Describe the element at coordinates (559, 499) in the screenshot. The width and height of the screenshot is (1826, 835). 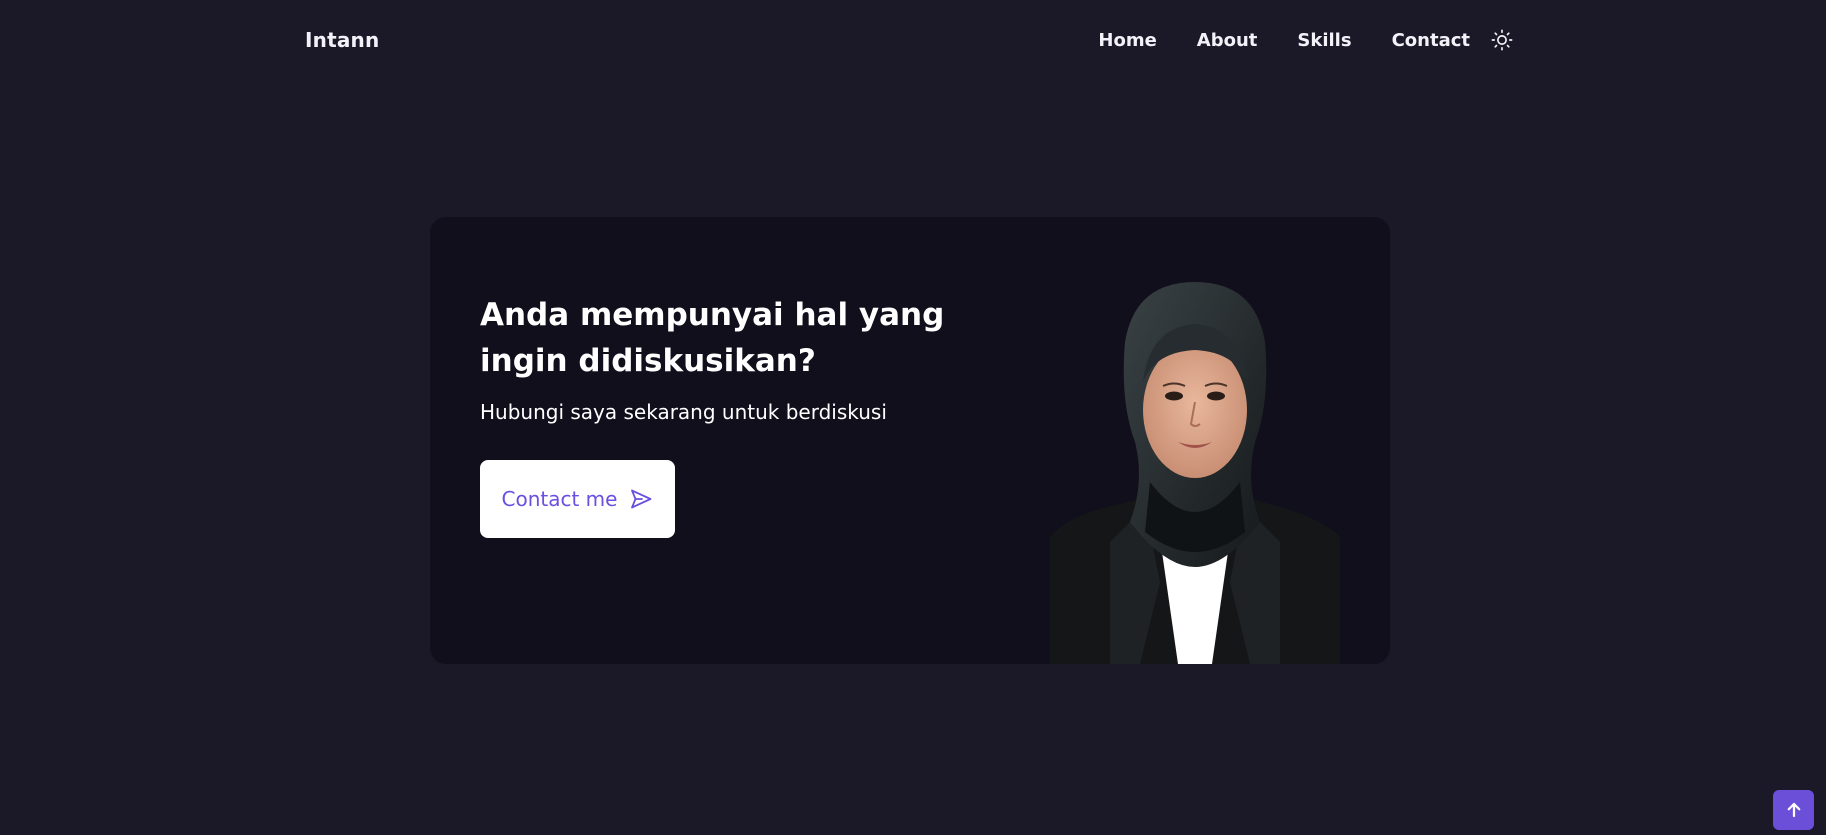
I see `contact-me-label: Contact me` at that location.